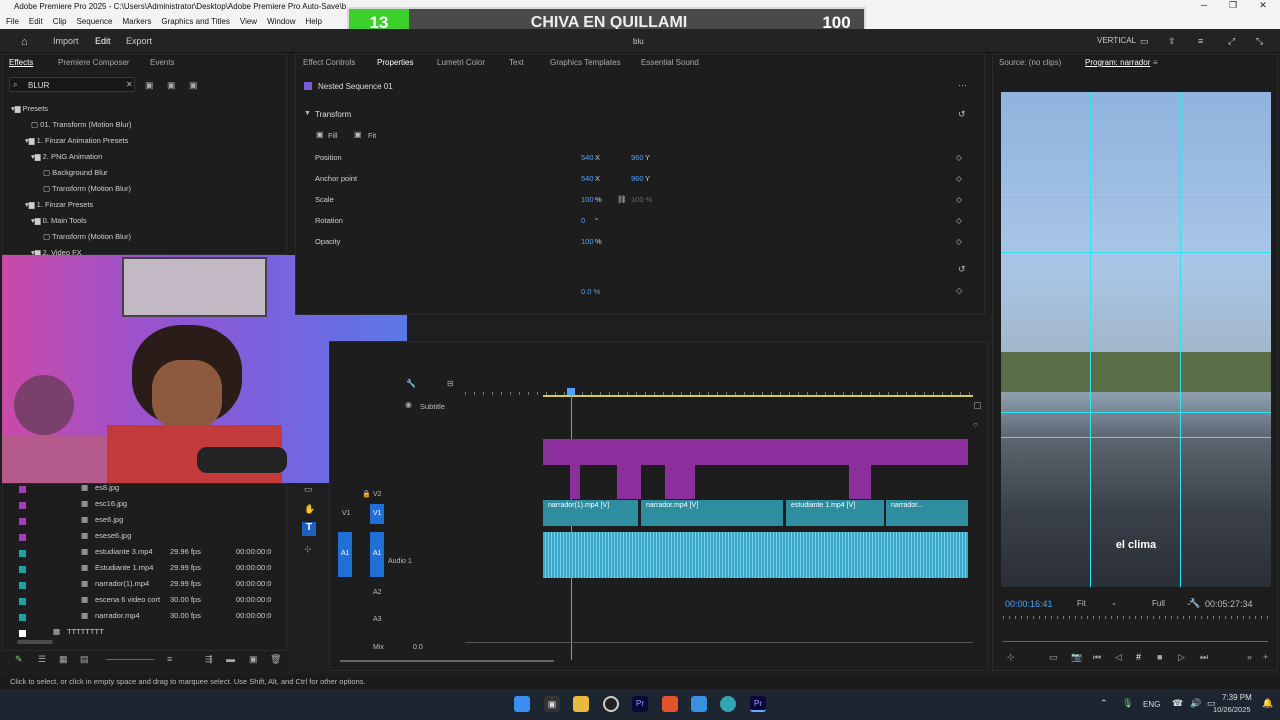 The width and height of the screenshot is (1280, 720). What do you see at coordinates (680, 482) in the screenshot?
I see `purple-clip-c` at bounding box center [680, 482].